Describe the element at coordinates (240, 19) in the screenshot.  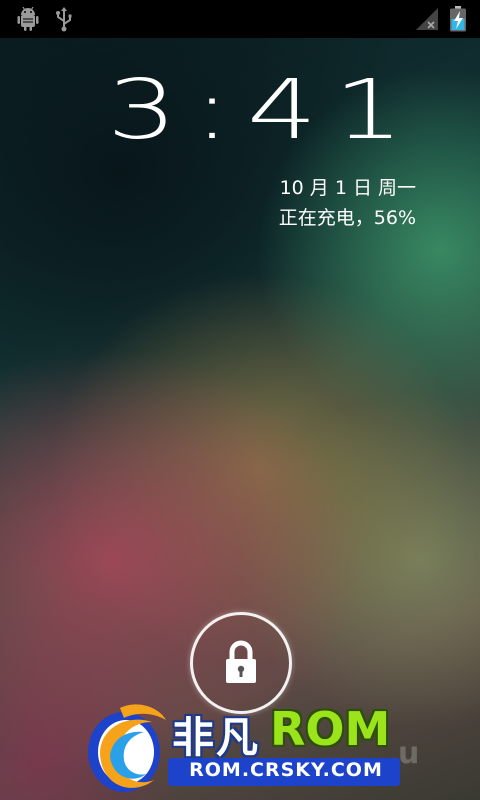
I see `status-bar` at that location.